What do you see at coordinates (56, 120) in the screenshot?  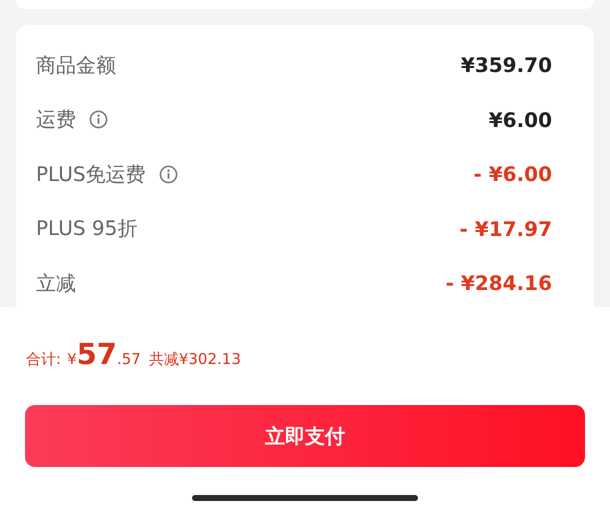 I see `price-label: 运费` at bounding box center [56, 120].